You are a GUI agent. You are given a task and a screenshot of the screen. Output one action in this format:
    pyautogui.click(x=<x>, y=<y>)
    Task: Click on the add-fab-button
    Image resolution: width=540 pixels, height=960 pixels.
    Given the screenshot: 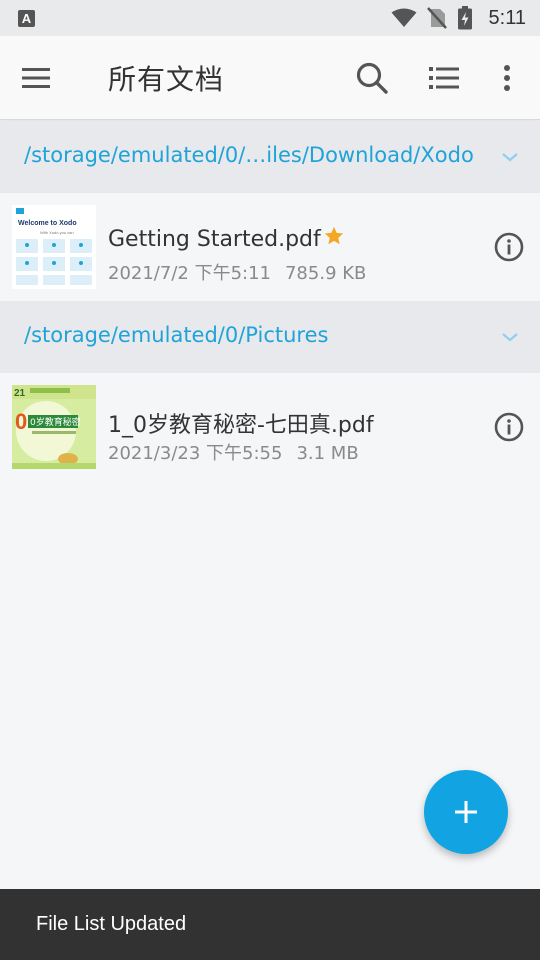 What is the action you would take?
    pyautogui.click(x=466, y=812)
    